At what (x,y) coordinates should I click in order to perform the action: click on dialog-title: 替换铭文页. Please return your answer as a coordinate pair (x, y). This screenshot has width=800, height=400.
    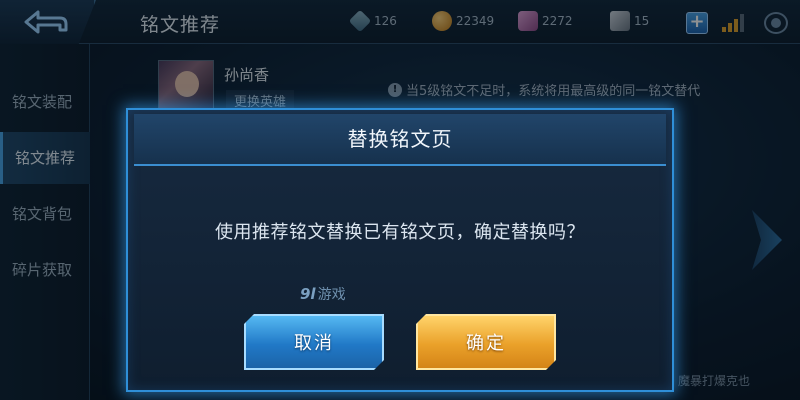
    Looking at the image, I should click on (400, 140).